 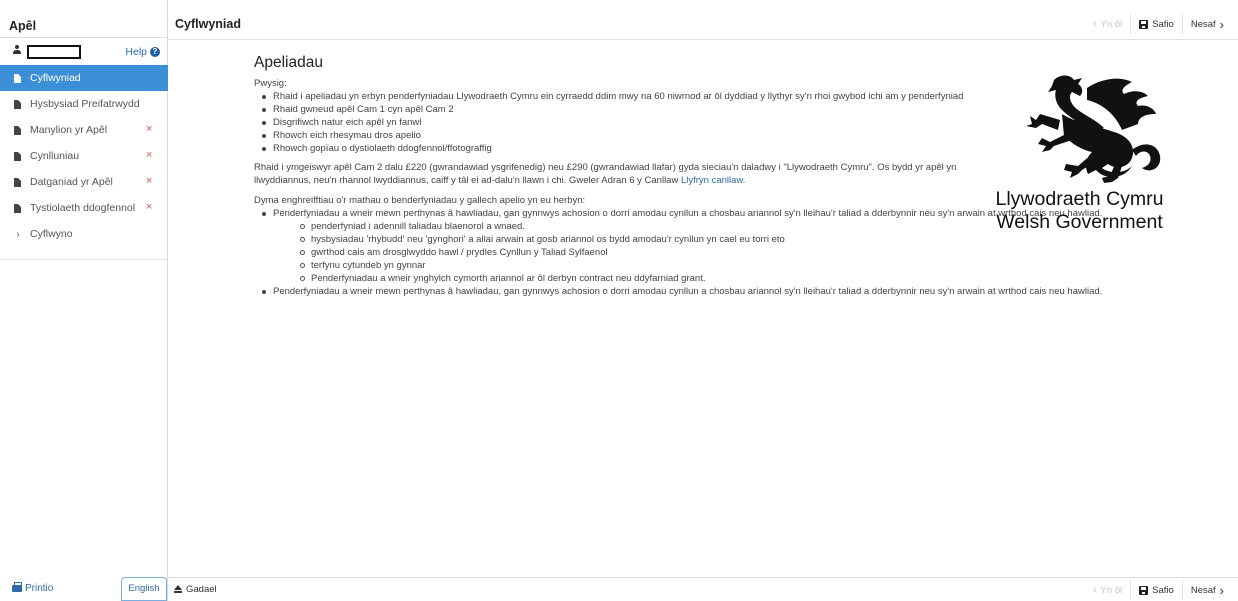 I want to click on logo-wordmark: Llywodraeth Cymru Welsh Government, so click(x=1079, y=211).